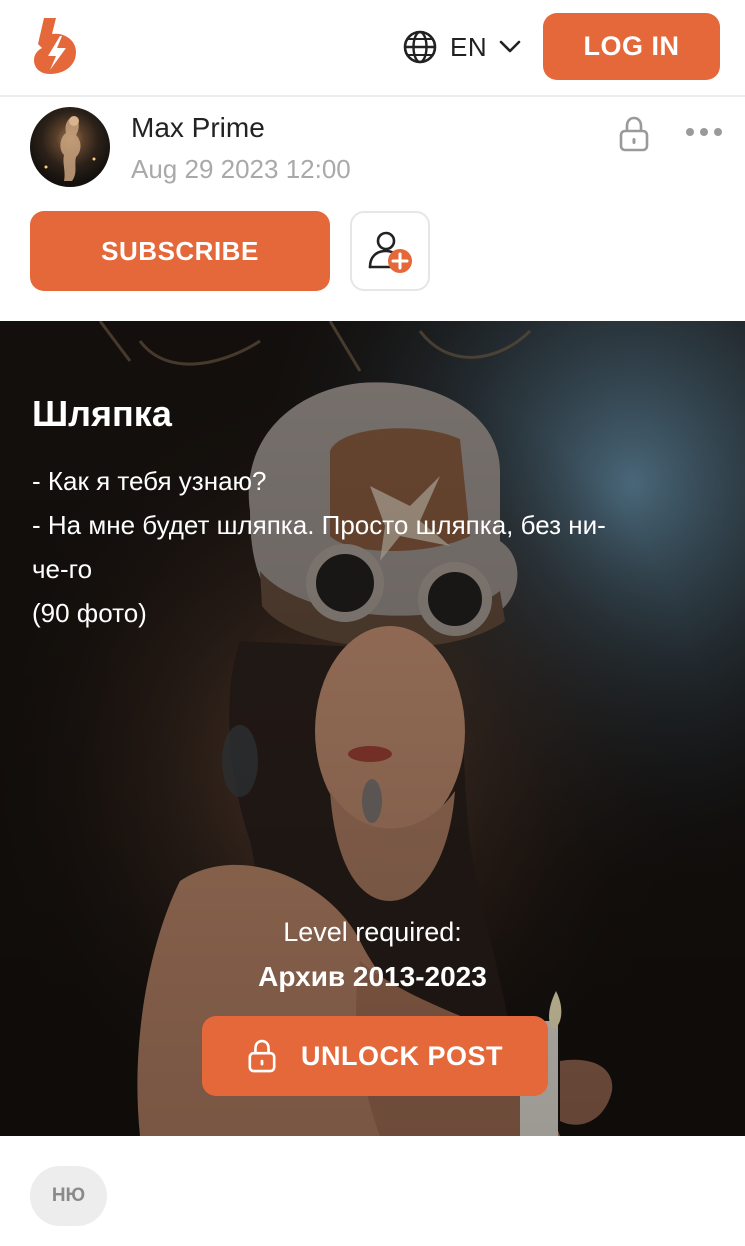  I want to click on more-icon, so click(704, 132).